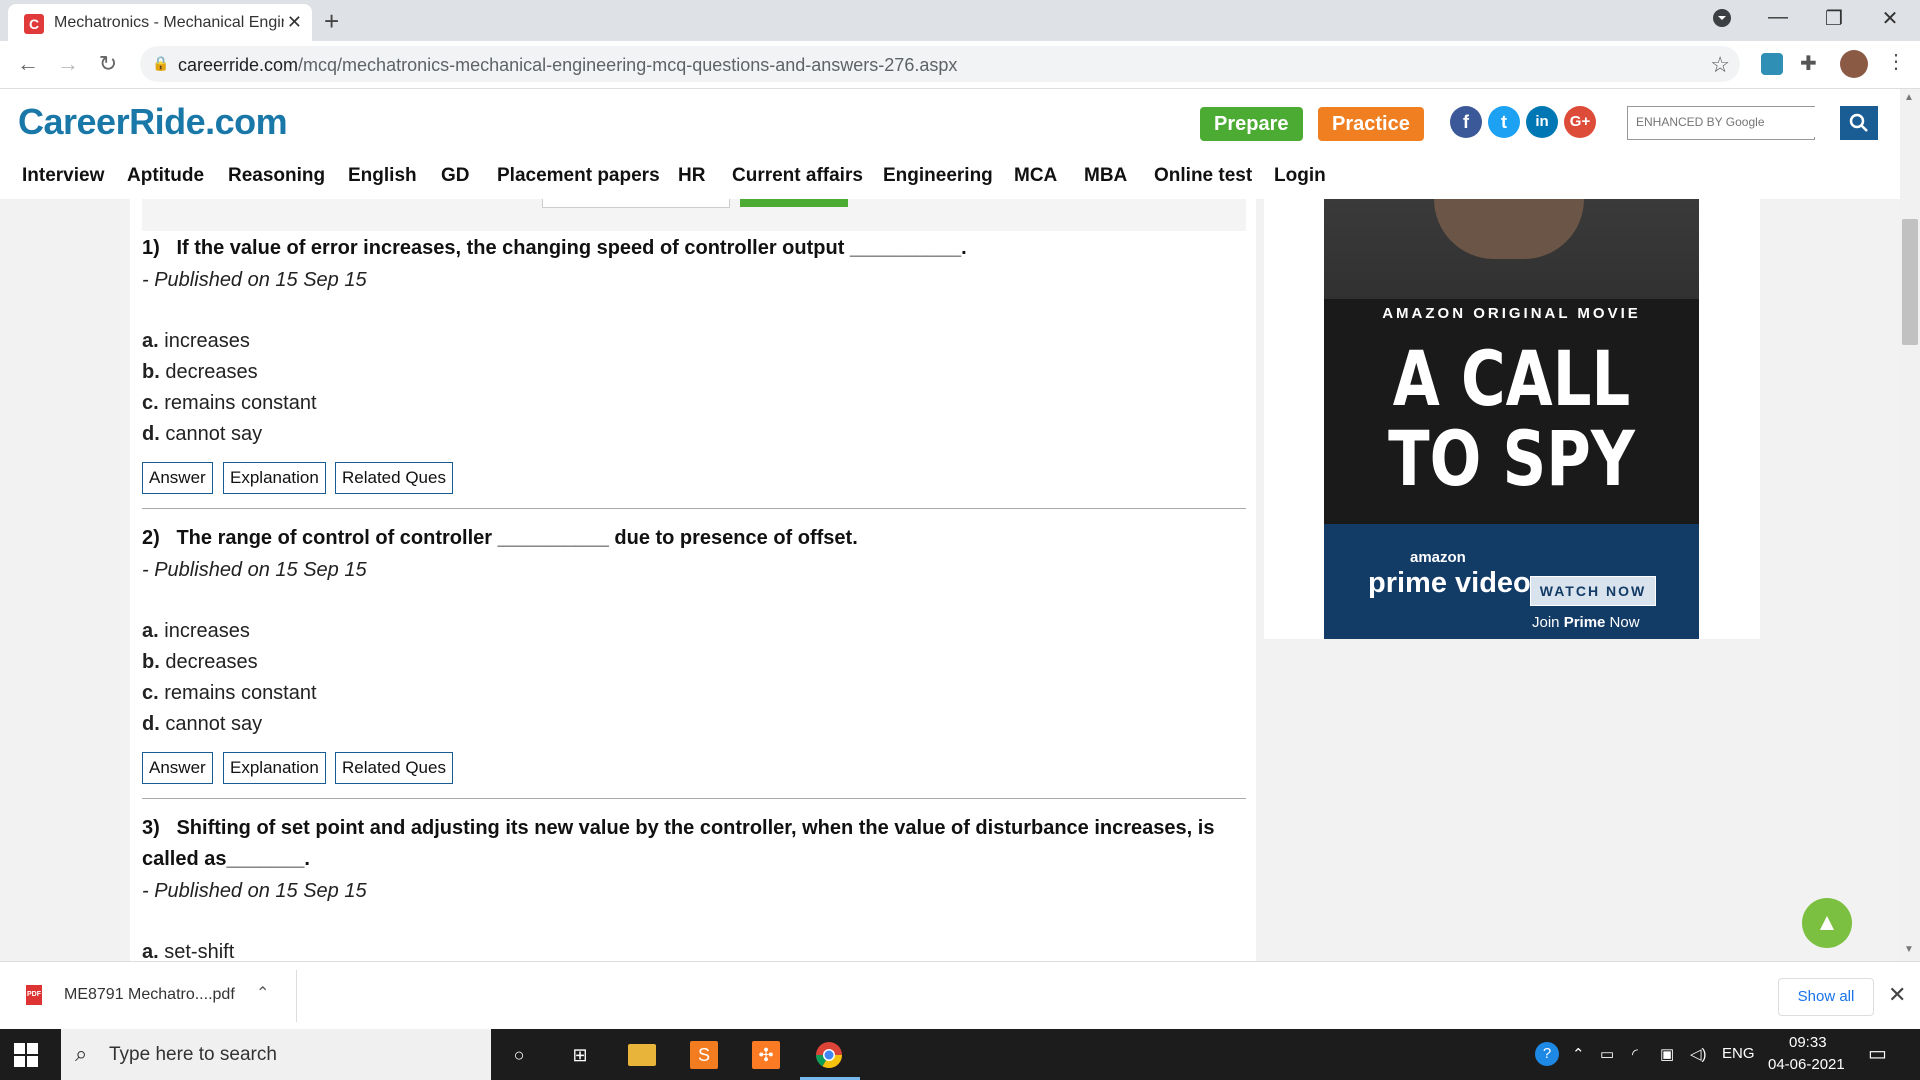 The height and width of the screenshot is (1080, 1920). Describe the element at coordinates (694, 508) in the screenshot. I see `question-divider` at that location.